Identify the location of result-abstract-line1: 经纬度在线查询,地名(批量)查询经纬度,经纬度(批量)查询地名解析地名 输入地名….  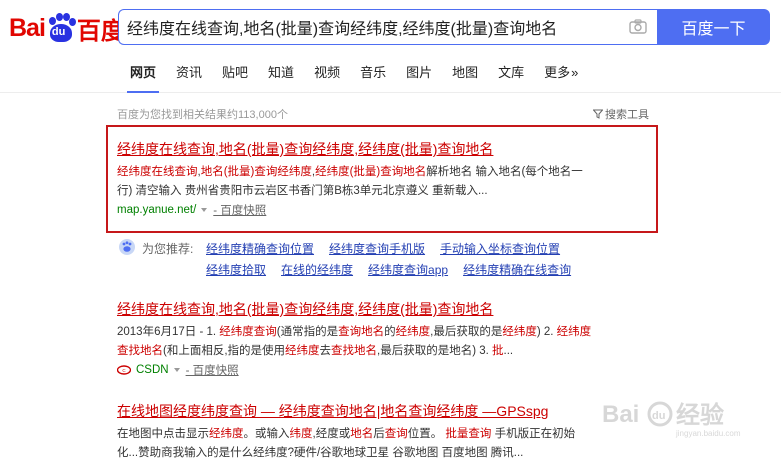
(389, 172).